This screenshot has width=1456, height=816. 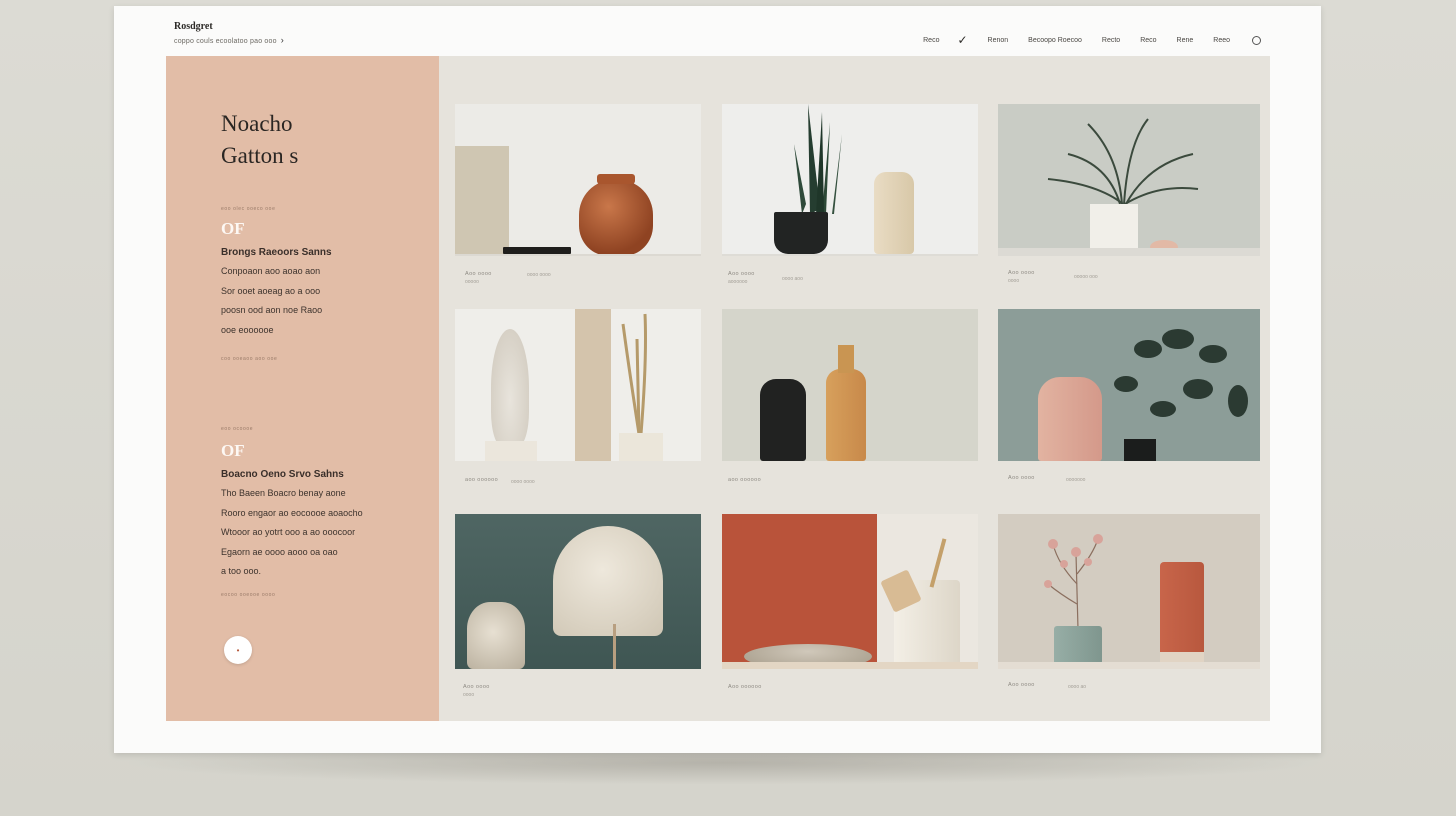 I want to click on nav-item-3: Becoopo Roecoo, so click(x=1055, y=40).